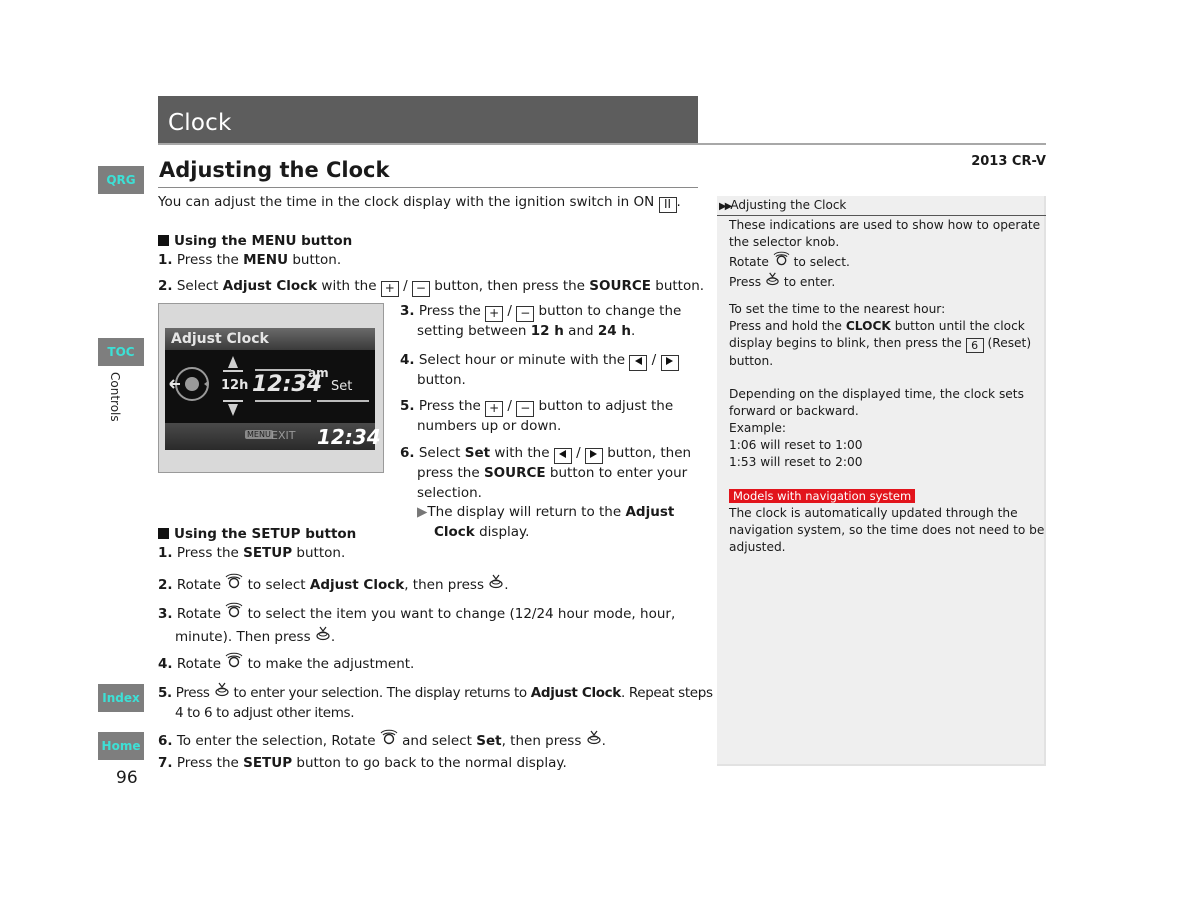 The width and height of the screenshot is (1200, 902). I want to click on step-text: to select, so click(276, 585).